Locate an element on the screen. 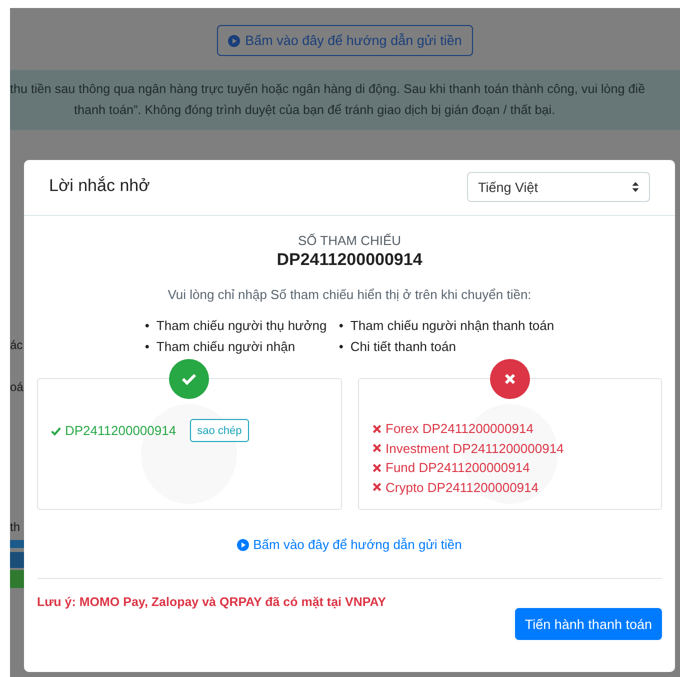 The height and width of the screenshot is (677, 680). language-select: Tiếng Việt is located at coordinates (558, 187).